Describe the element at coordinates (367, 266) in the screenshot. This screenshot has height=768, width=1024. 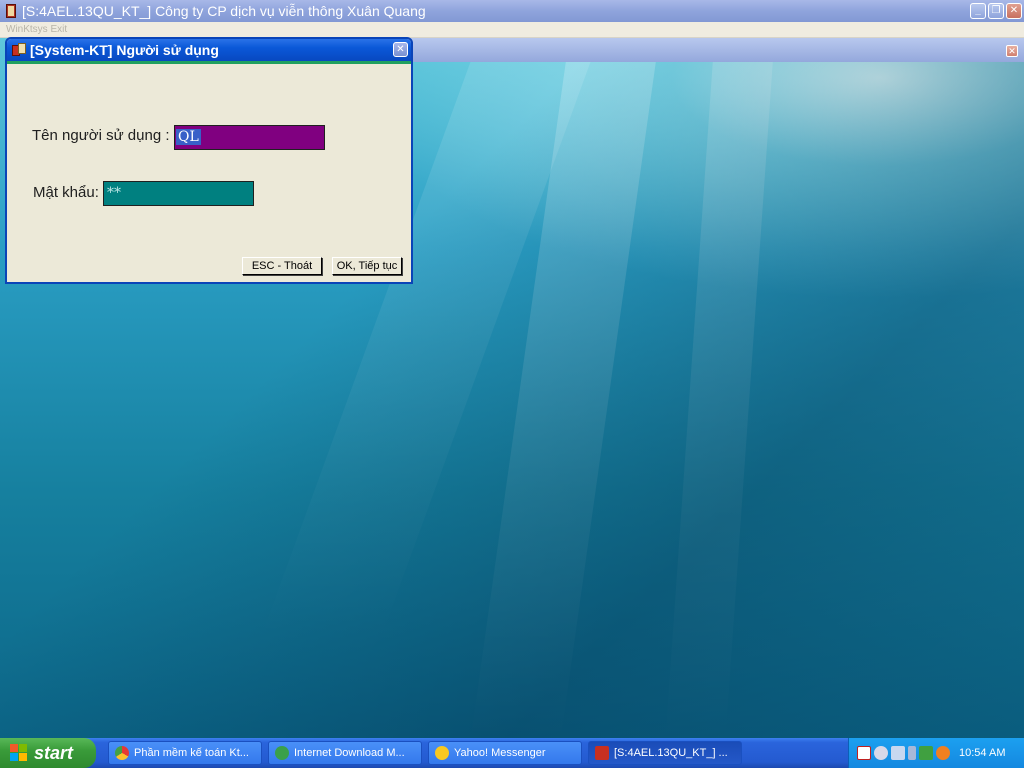
I see `ok-button: OK, Tiếp tục` at that location.